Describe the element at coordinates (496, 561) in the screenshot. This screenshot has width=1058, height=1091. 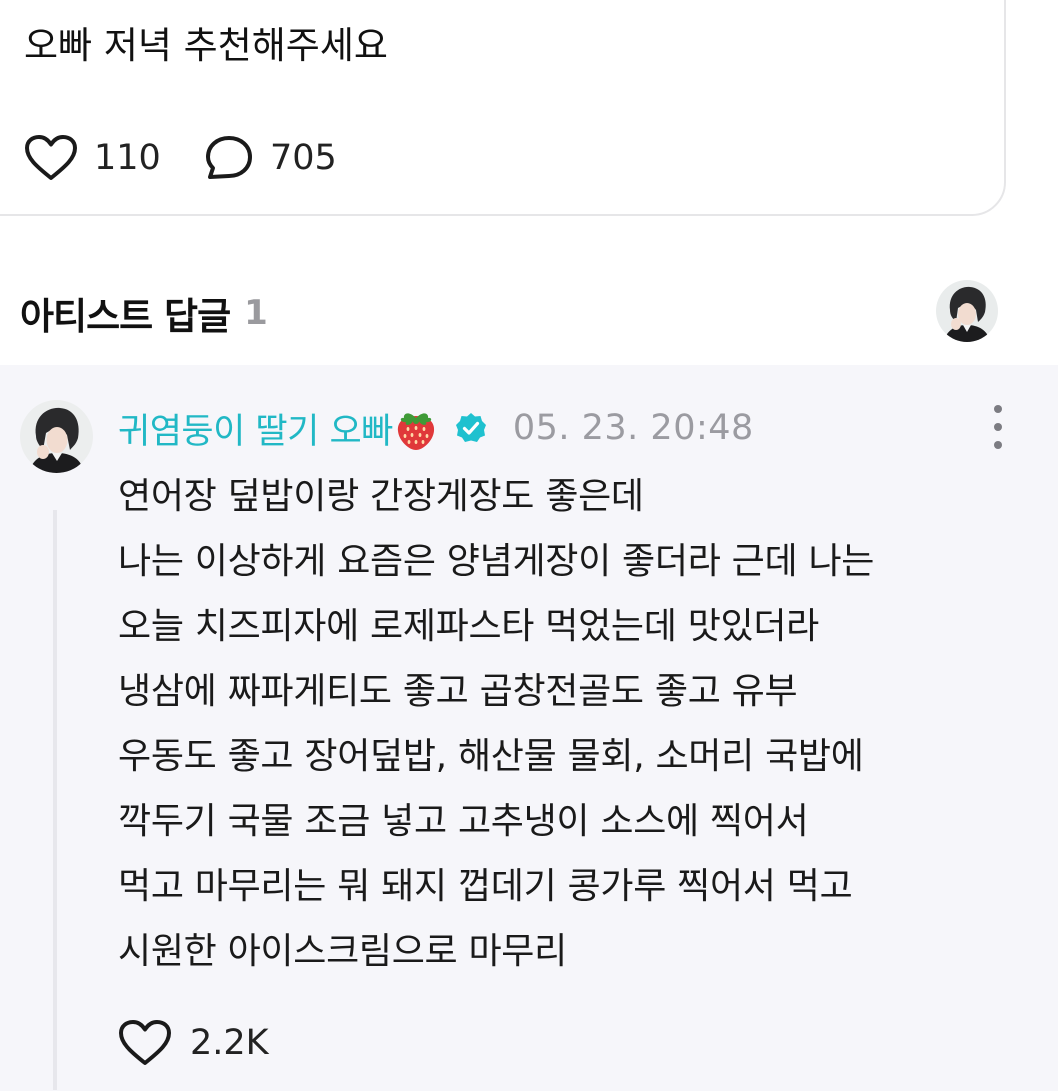
I see `reply-line: 나는 이상하게 요즘은 양념게장이 좋더라 근데 나는` at that location.